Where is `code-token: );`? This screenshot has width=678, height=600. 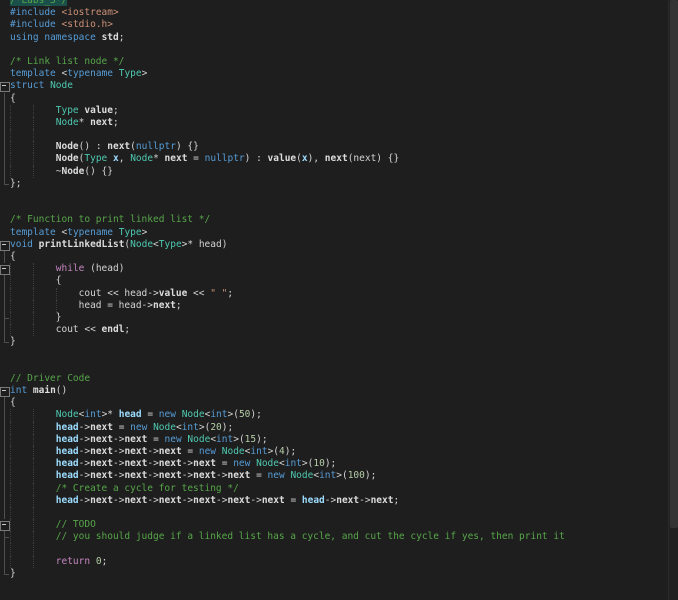
code-token: ); is located at coordinates (227, 427).